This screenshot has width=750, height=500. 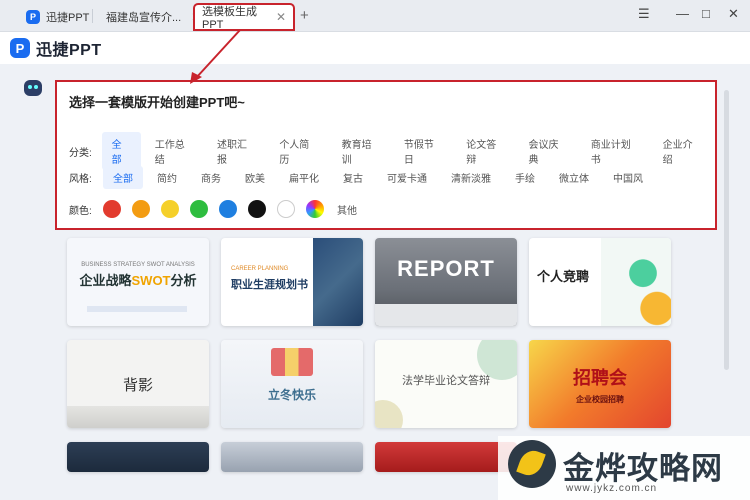 I want to click on style-chip: 中国风, so click(x=628, y=177).